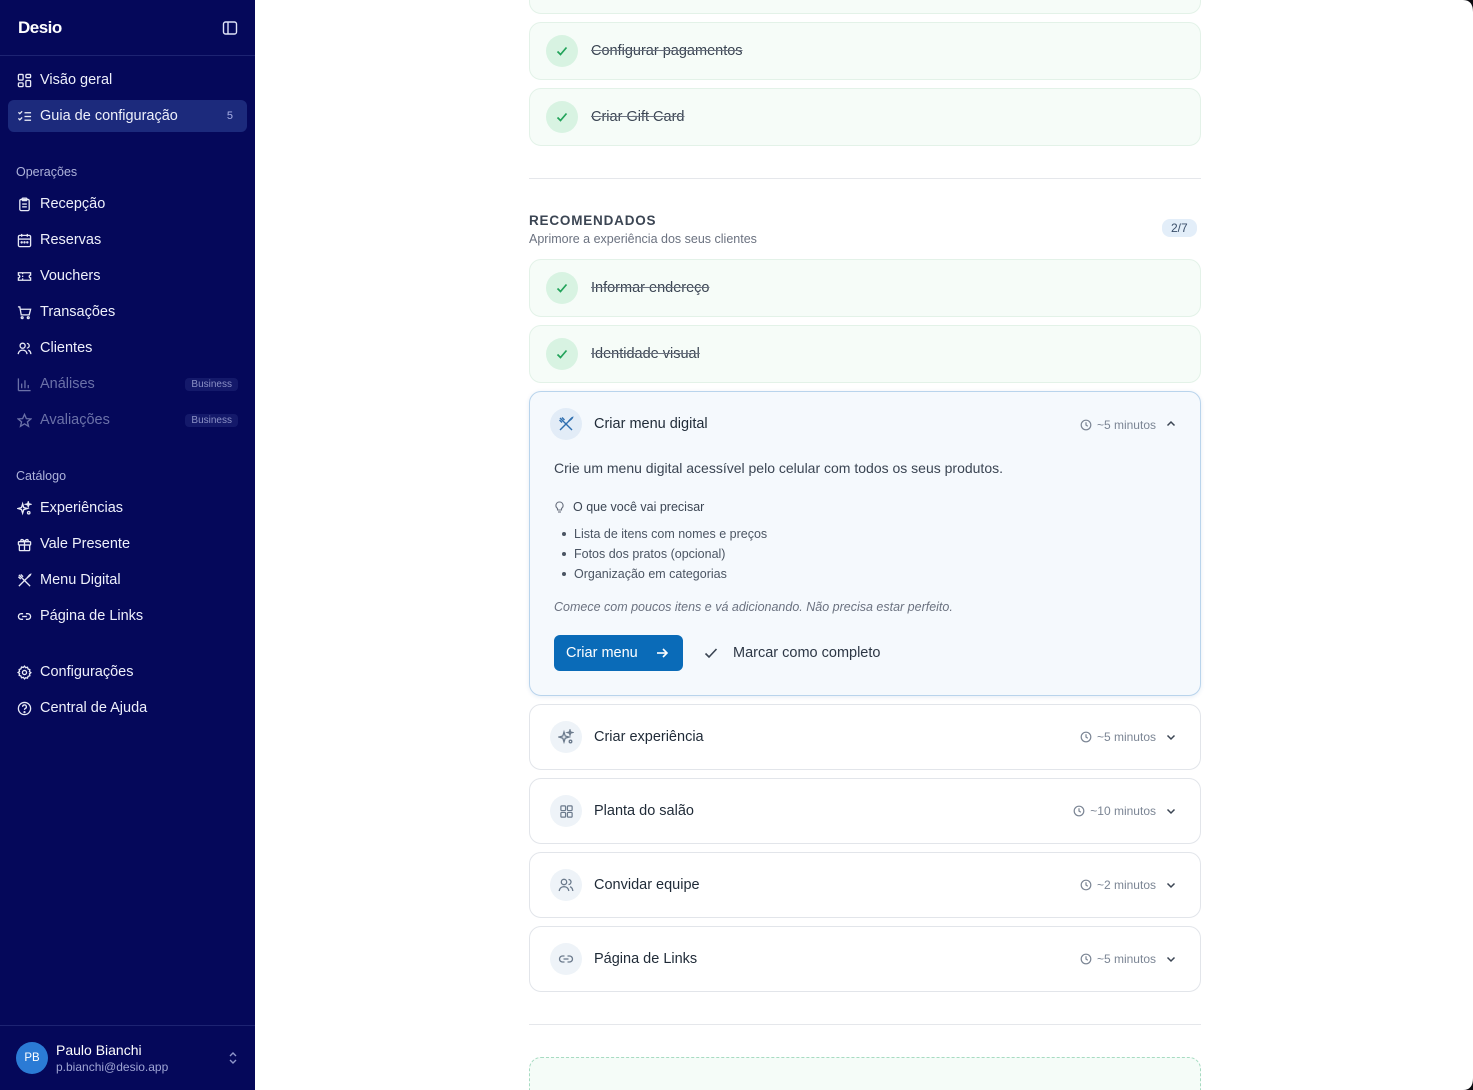 The width and height of the screenshot is (1473, 1090). I want to click on gear-icon, so click(24, 672).